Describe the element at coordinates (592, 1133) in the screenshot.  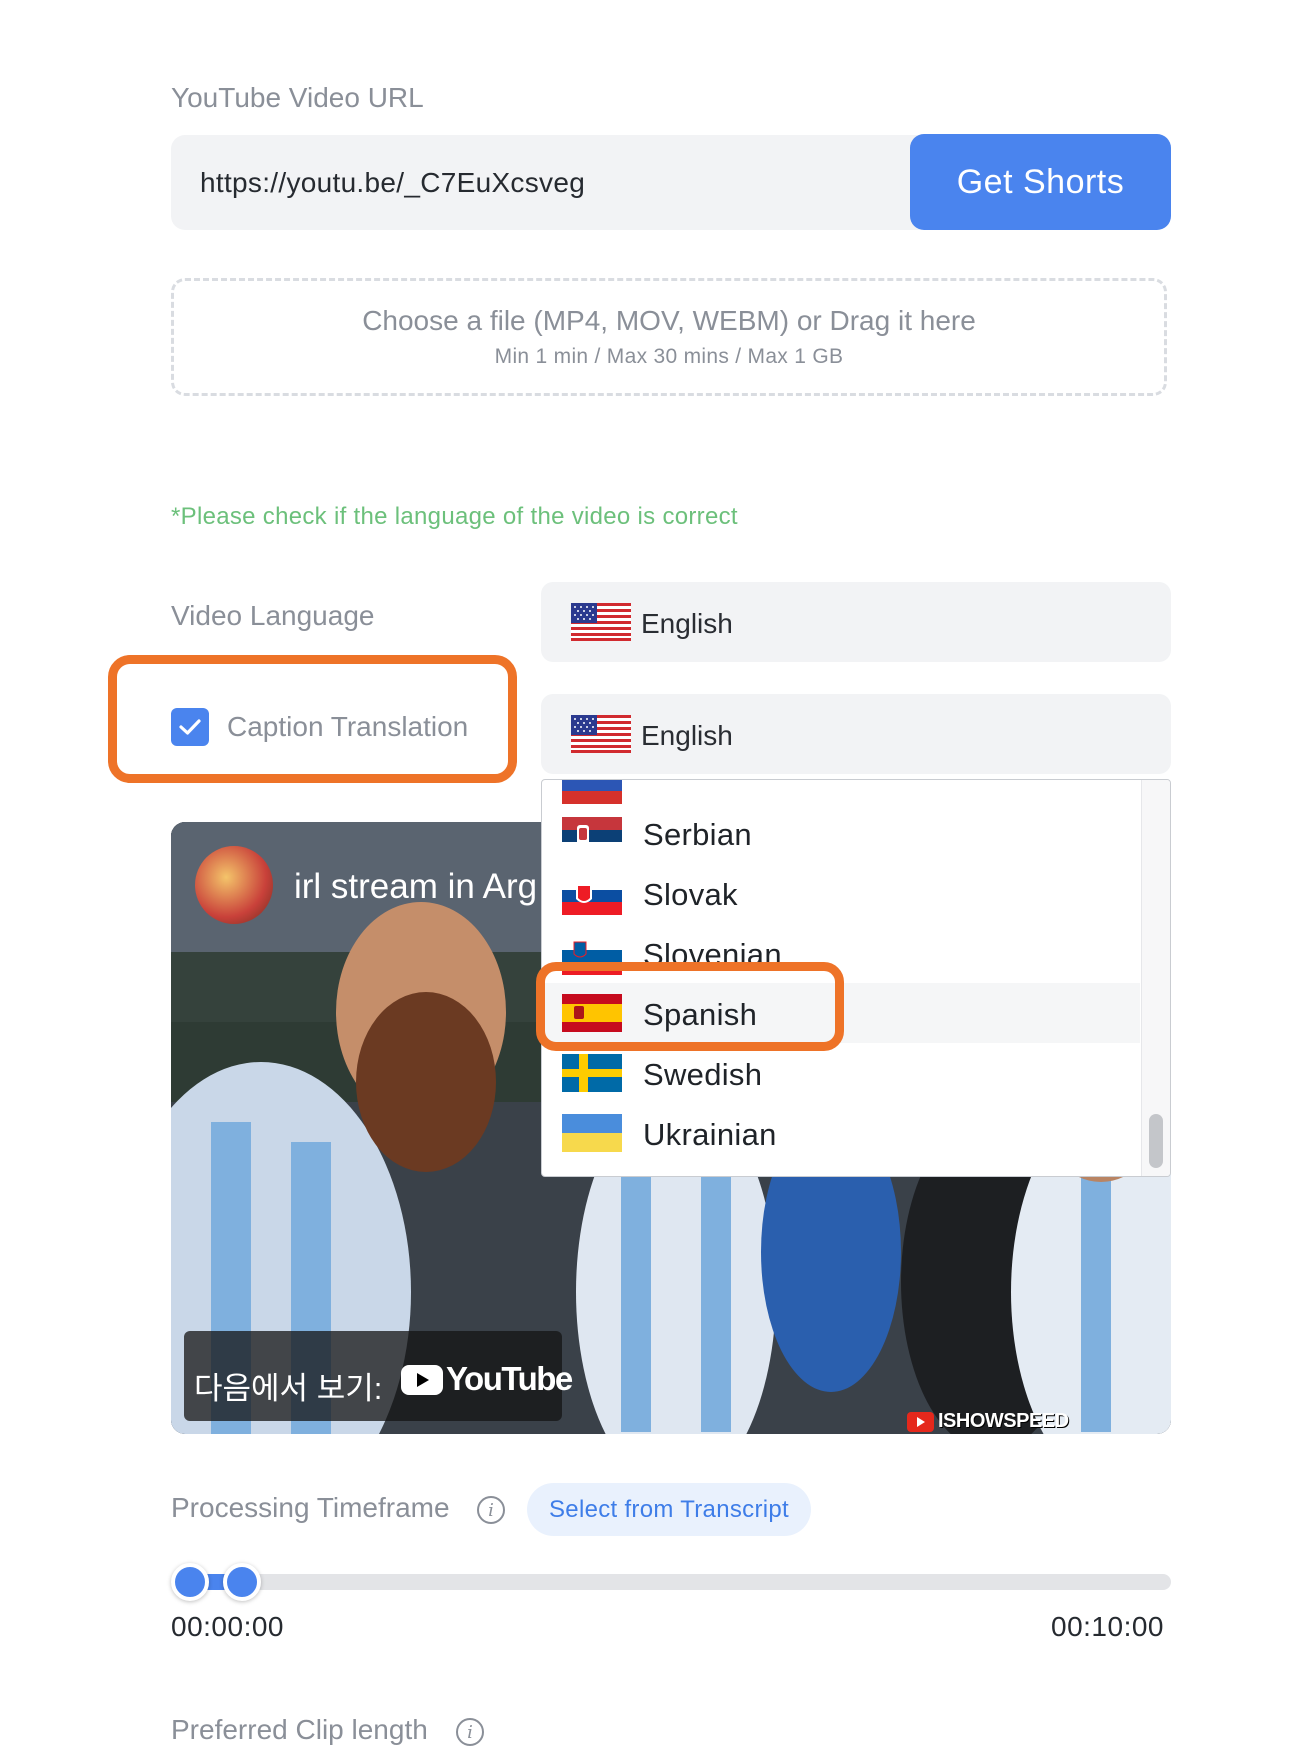
I see `ukraine-flag-icon` at that location.